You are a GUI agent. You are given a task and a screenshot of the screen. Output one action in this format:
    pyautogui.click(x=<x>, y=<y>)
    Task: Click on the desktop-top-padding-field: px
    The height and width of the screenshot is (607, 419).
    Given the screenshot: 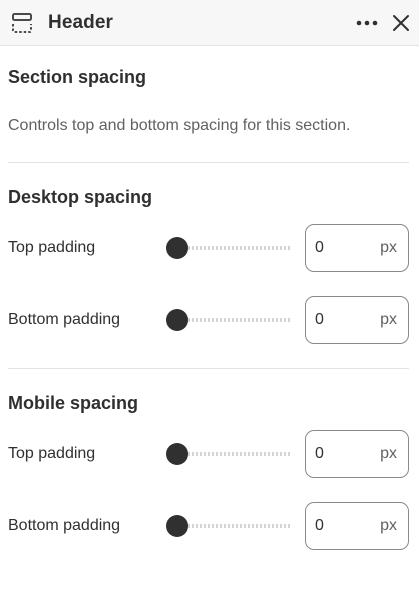 What is the action you would take?
    pyautogui.click(x=357, y=248)
    